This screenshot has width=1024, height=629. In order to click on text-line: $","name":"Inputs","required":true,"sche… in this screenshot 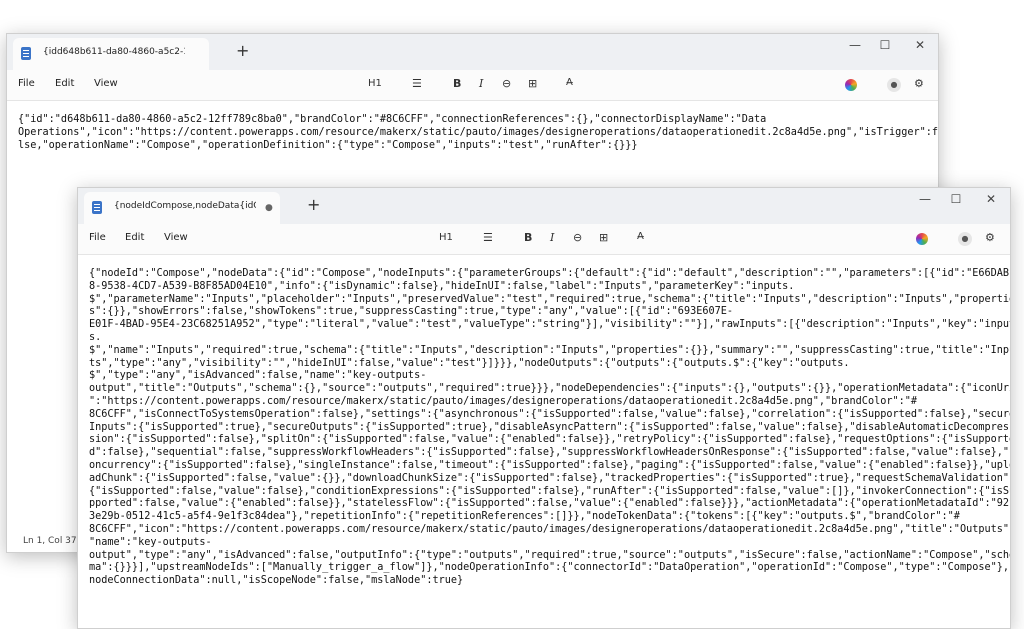, I will do `click(550, 350)`.